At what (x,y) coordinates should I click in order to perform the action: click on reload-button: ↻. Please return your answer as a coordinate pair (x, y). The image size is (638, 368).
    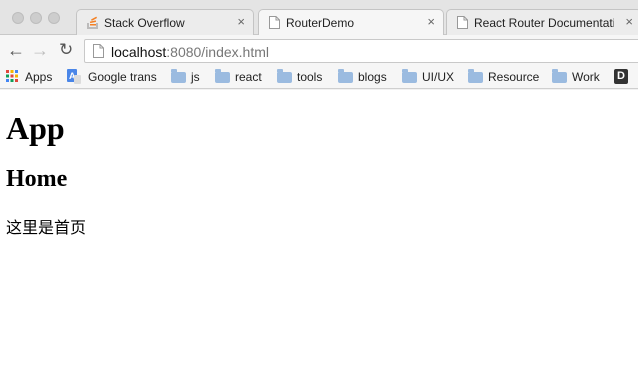
    Looking at the image, I should click on (66, 50).